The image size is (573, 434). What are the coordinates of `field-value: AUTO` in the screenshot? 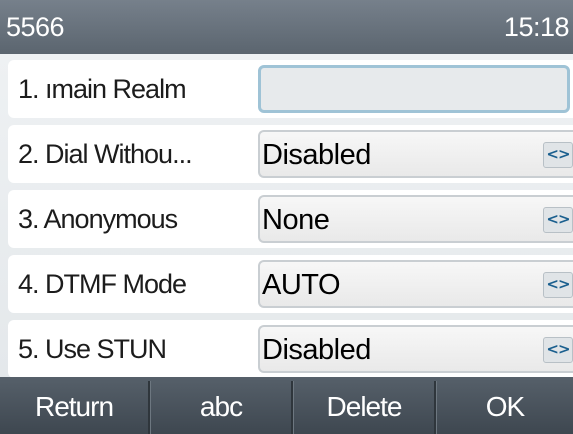 It's located at (301, 285).